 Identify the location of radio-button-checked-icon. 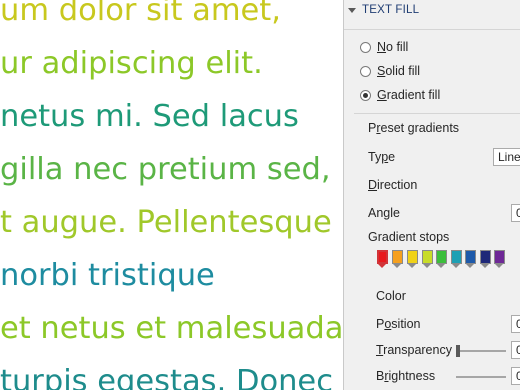
(365, 95).